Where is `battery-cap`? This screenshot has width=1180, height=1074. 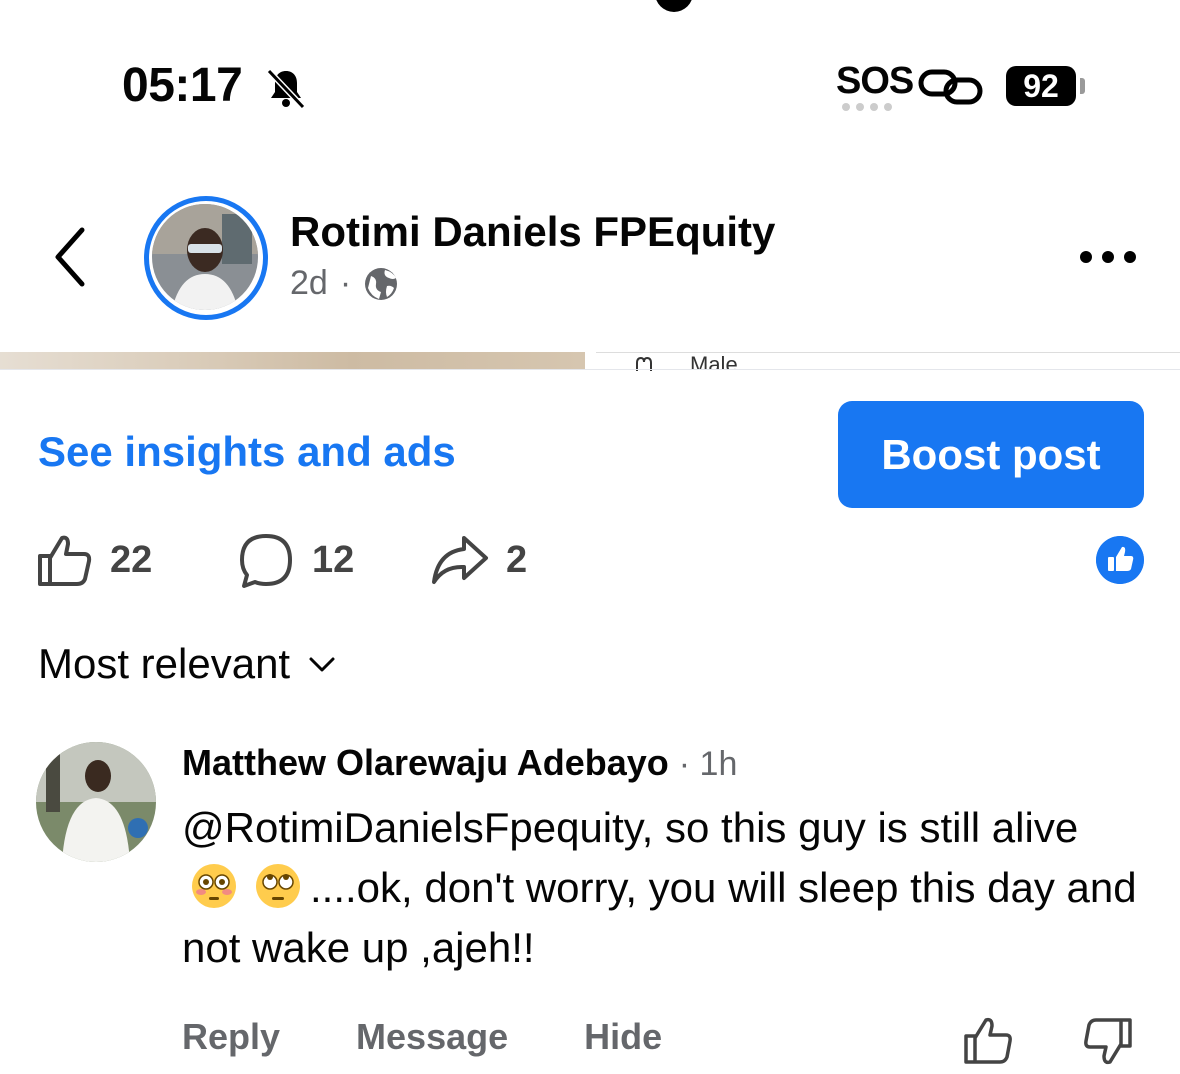 battery-cap is located at coordinates (1082, 86).